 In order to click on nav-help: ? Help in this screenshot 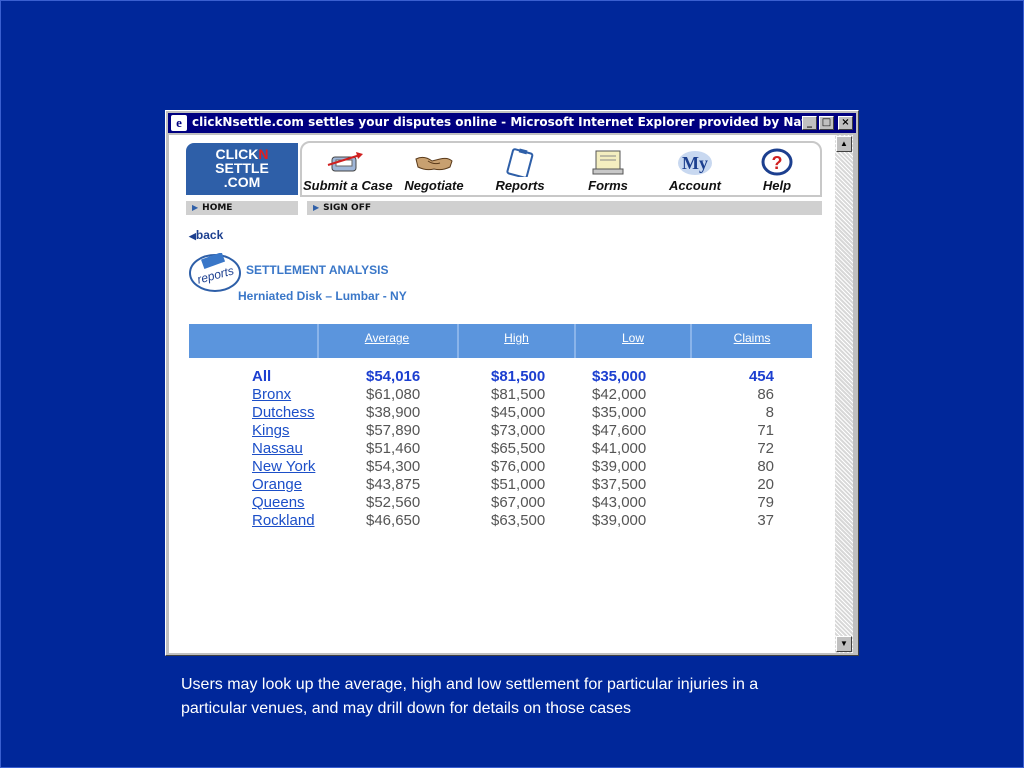, I will do `click(777, 170)`.